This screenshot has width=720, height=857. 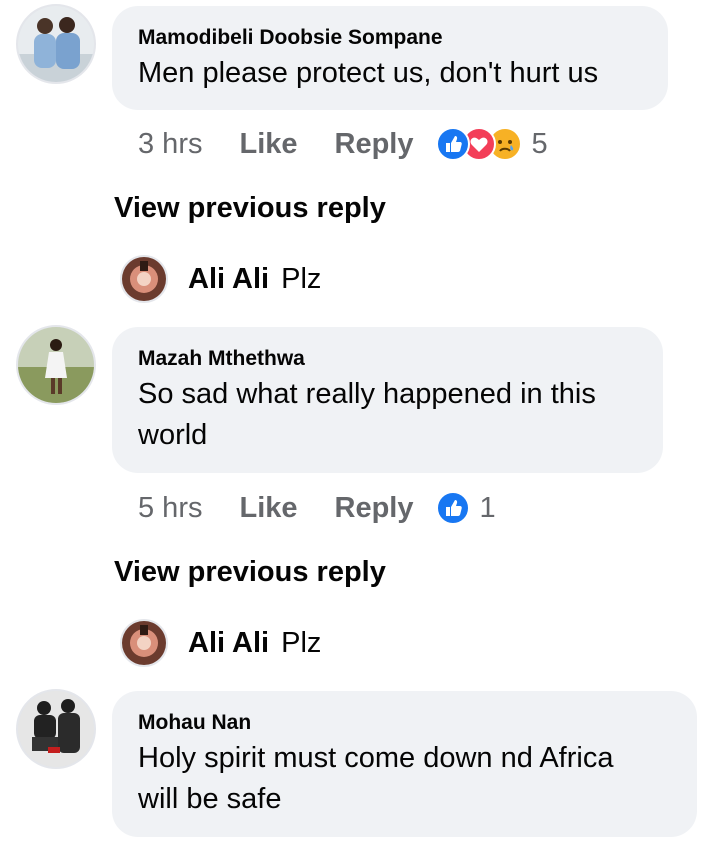 I want to click on reaction-count: 1, so click(x=487, y=507).